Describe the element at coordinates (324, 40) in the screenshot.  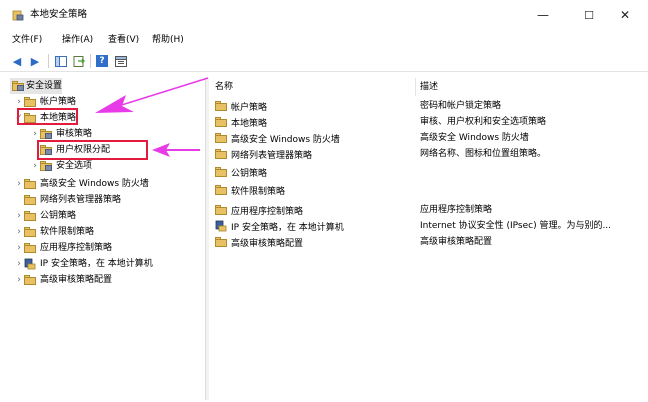
I see `menu-bar: 文件(F) 操作(A) 查看(V) 帮助(H)` at that location.